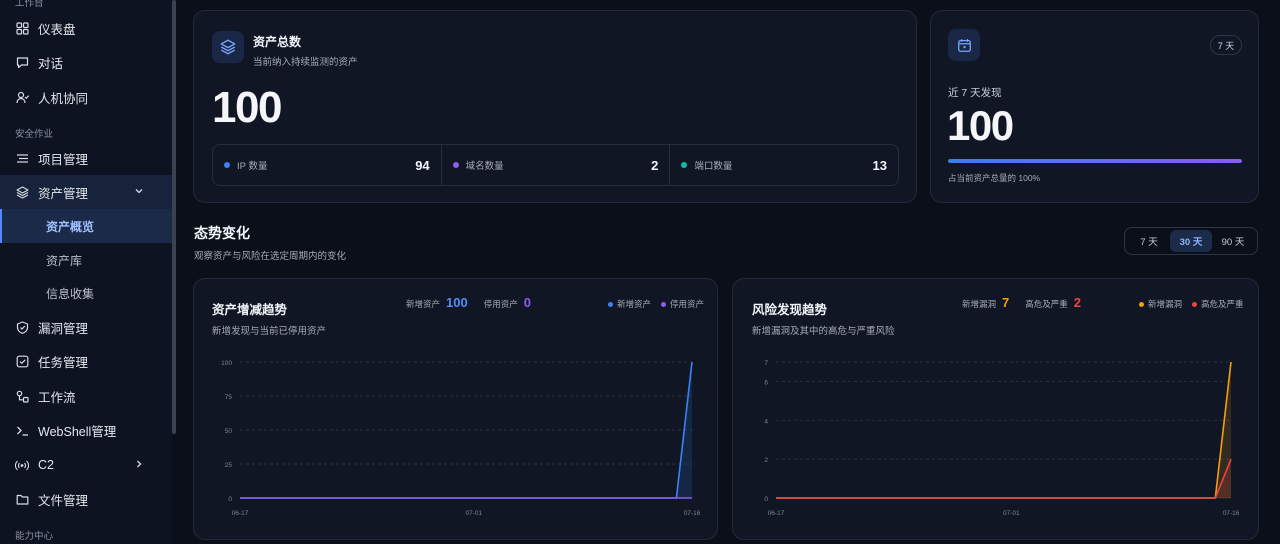 The width and height of the screenshot is (1280, 544). I want to click on recent-value: 100, so click(980, 125).